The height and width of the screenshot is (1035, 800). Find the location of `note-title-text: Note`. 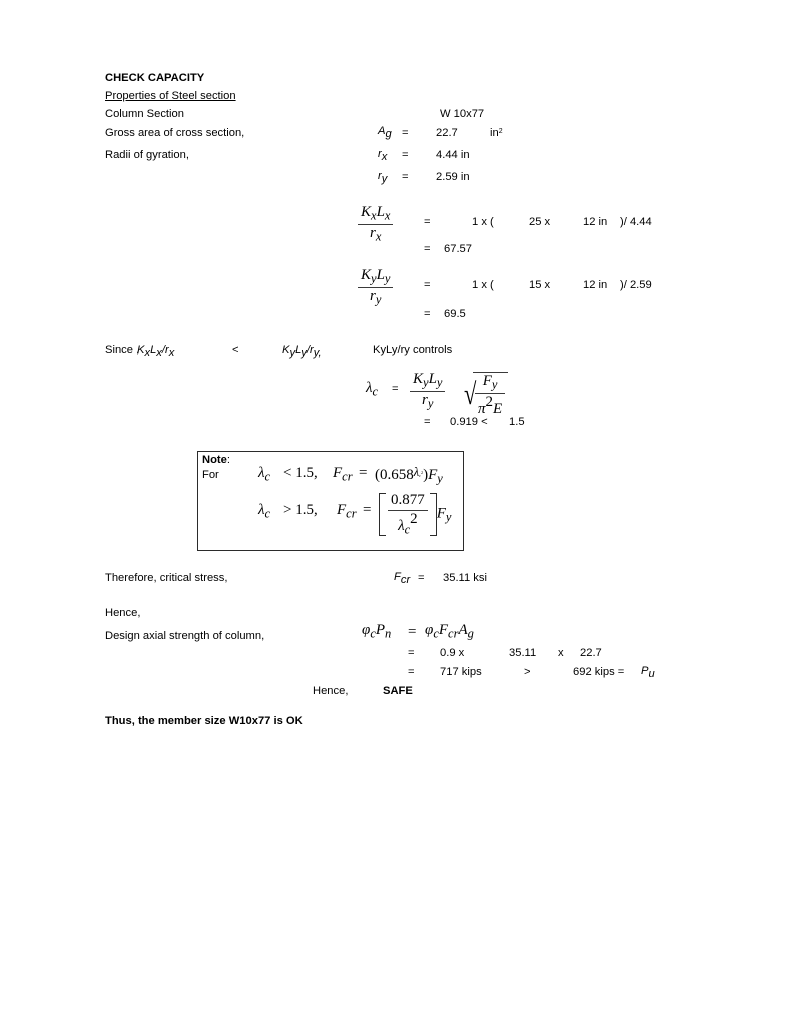

note-title-text: Note is located at coordinates (214, 460).